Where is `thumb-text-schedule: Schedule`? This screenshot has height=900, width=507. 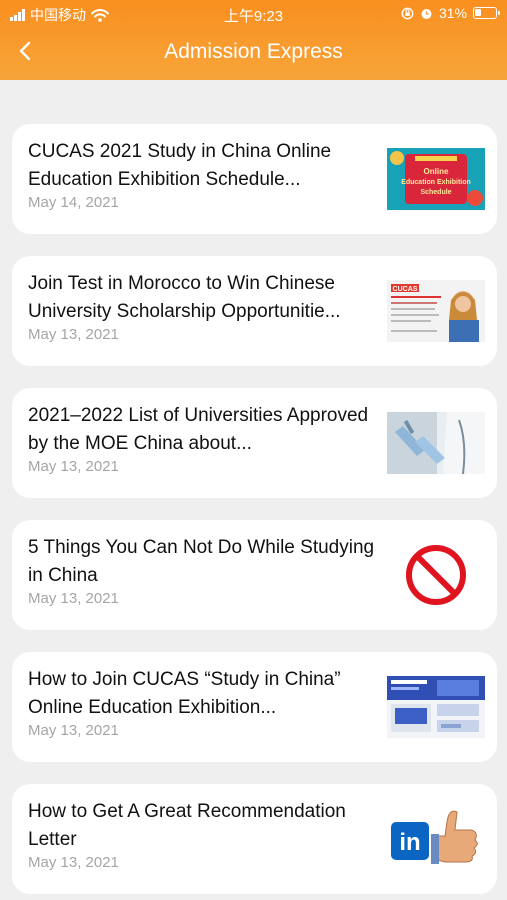
thumb-text-schedule: Schedule is located at coordinates (435, 192).